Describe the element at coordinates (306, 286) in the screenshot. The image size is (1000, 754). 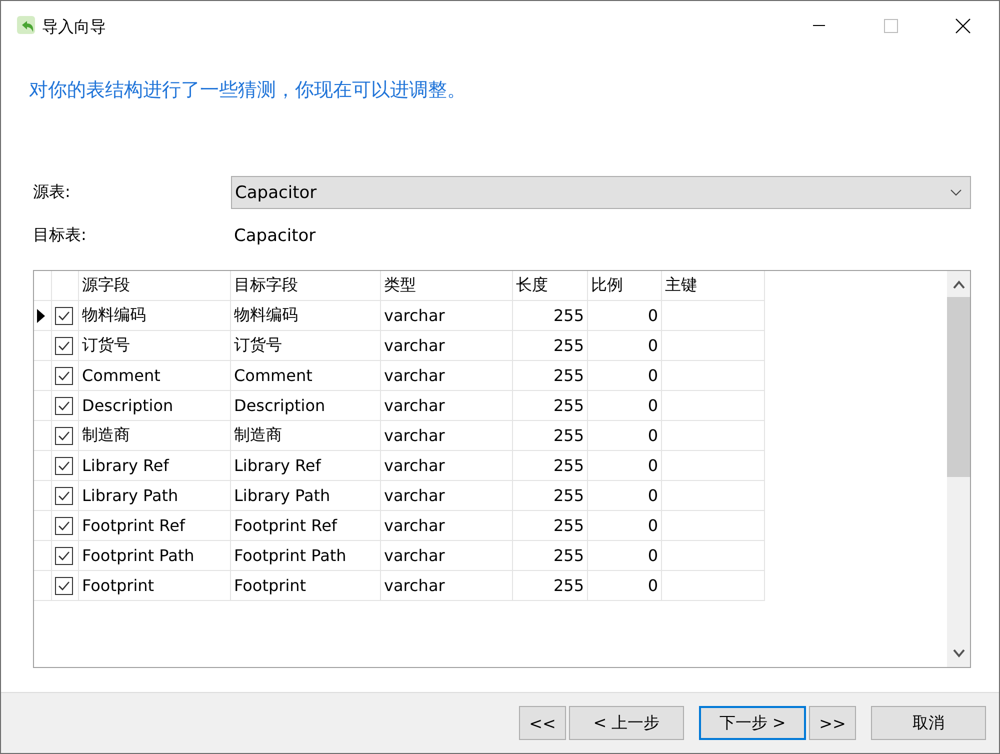
I see `column-header: 目标字段` at that location.